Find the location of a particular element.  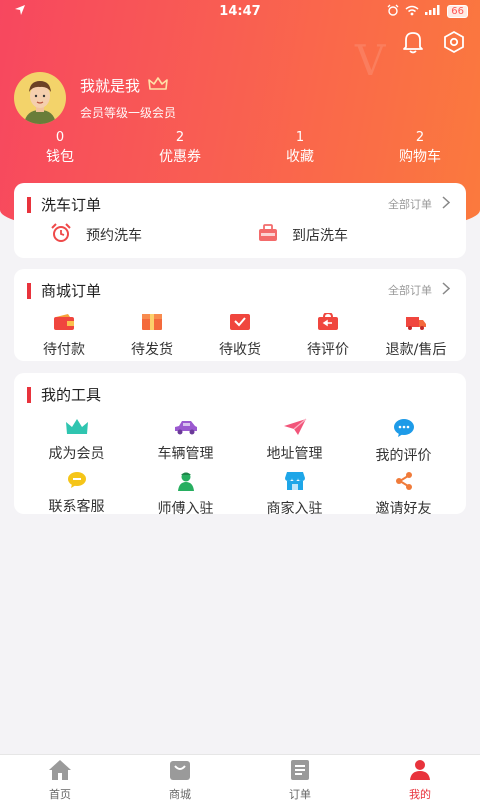

stat-label: 钱包 is located at coordinates (60, 157).